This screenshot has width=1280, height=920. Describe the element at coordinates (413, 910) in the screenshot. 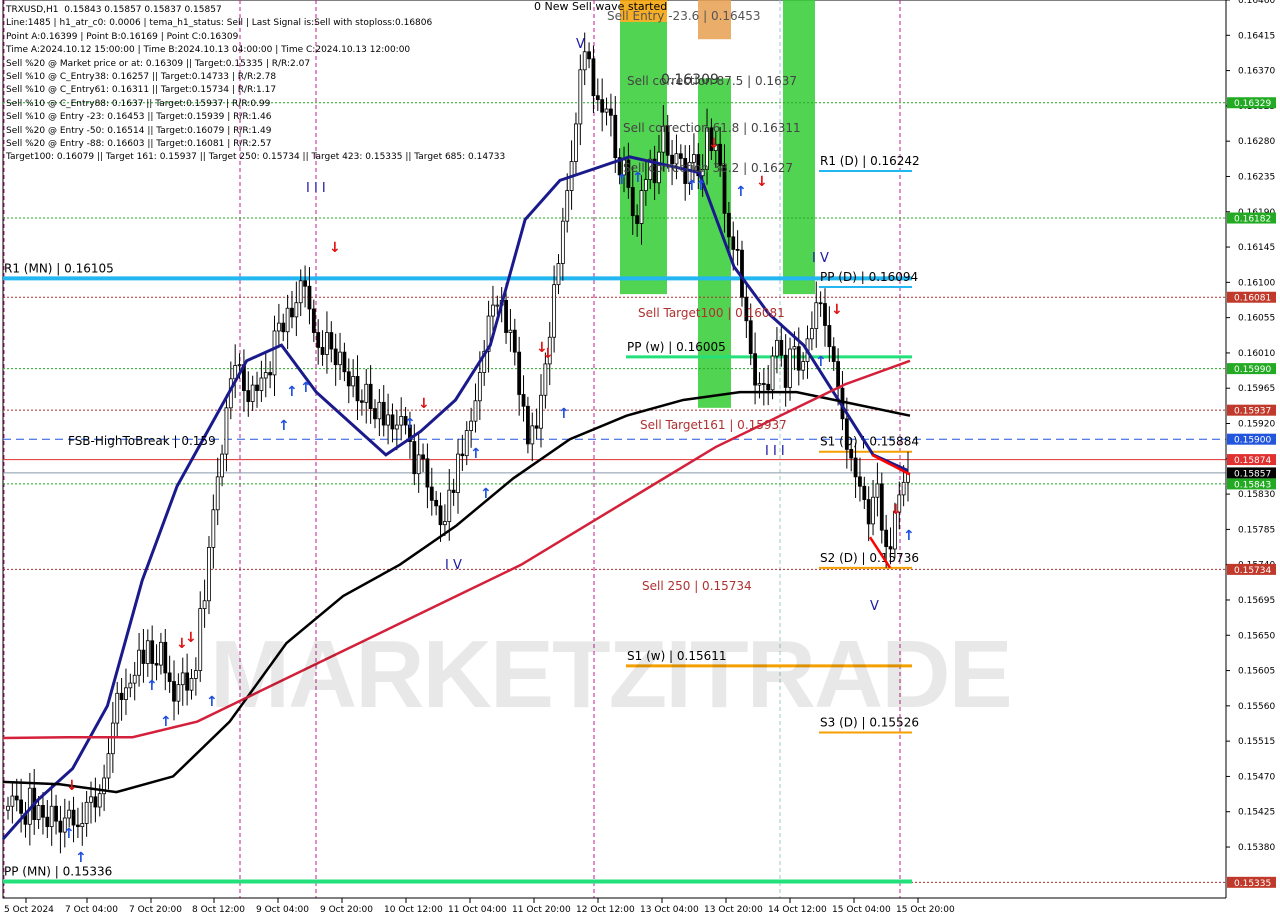

I see `time-tick-label: 10 Oct 12:00` at that location.